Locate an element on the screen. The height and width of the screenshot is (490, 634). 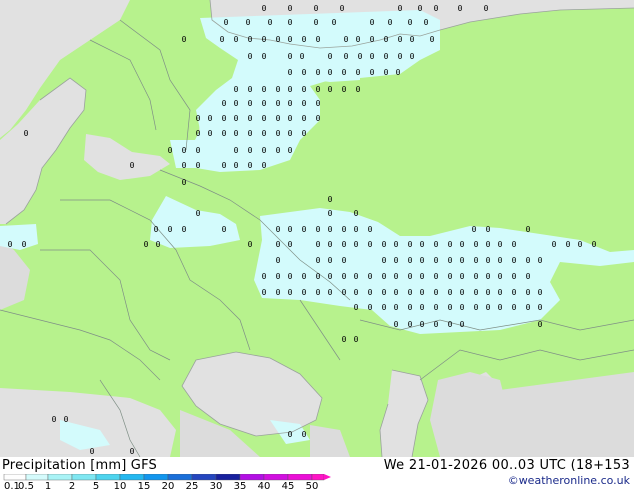
scale-label: 15 is located at coordinates (144, 485).